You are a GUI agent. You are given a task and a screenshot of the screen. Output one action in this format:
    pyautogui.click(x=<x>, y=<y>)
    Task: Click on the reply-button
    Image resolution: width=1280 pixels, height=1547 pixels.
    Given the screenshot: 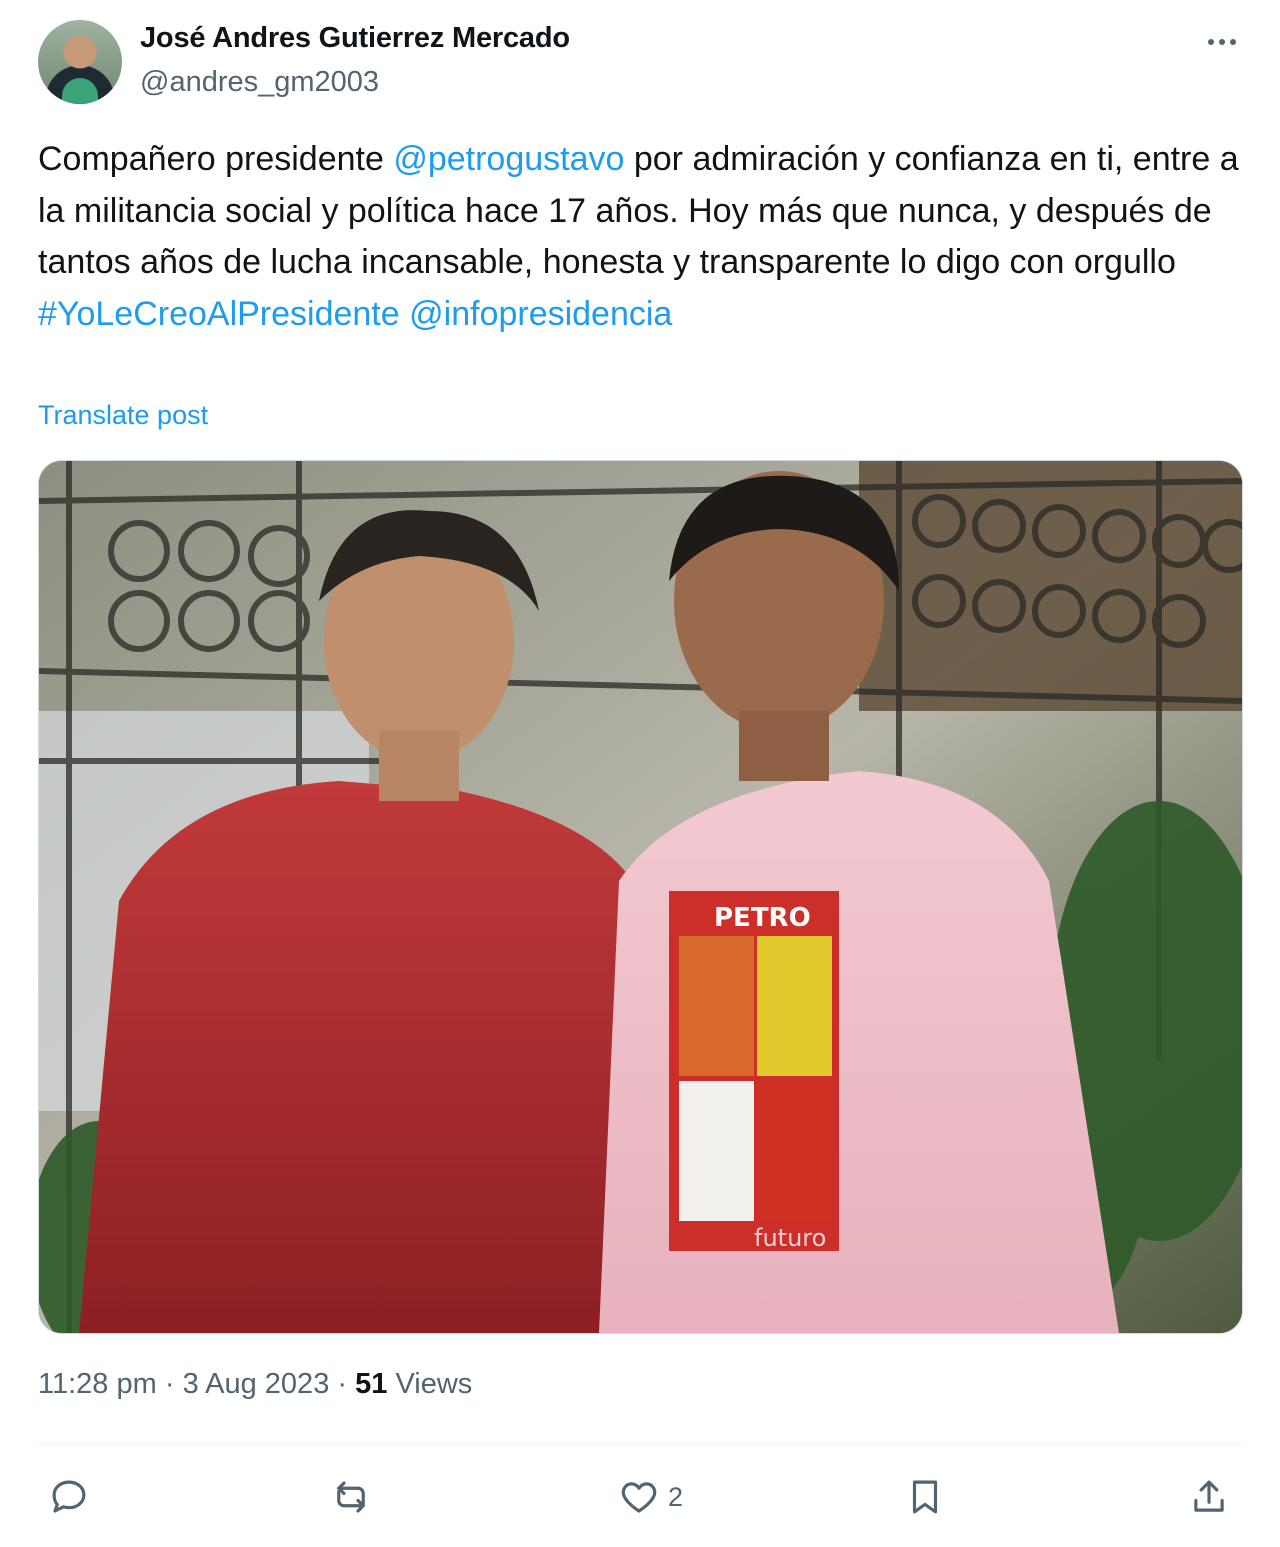 What is the action you would take?
    pyautogui.click(x=69, y=1497)
    